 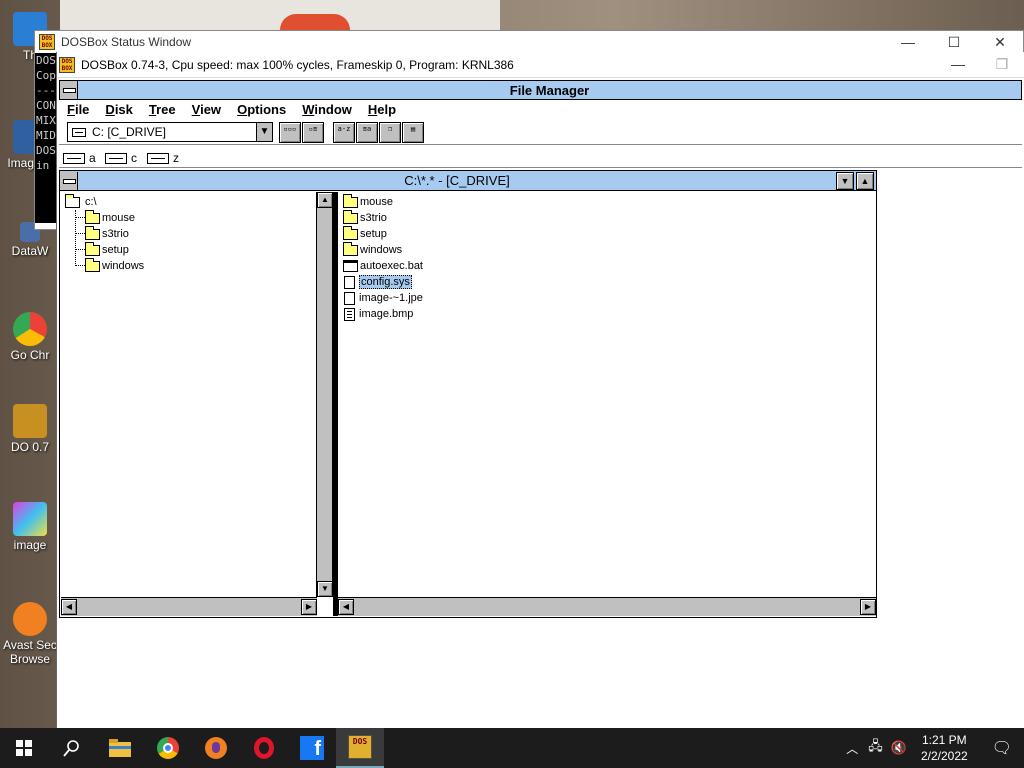 What do you see at coordinates (607, 606) in the screenshot?
I see `list-horizontal-scrollbar: ◀ ▶` at bounding box center [607, 606].